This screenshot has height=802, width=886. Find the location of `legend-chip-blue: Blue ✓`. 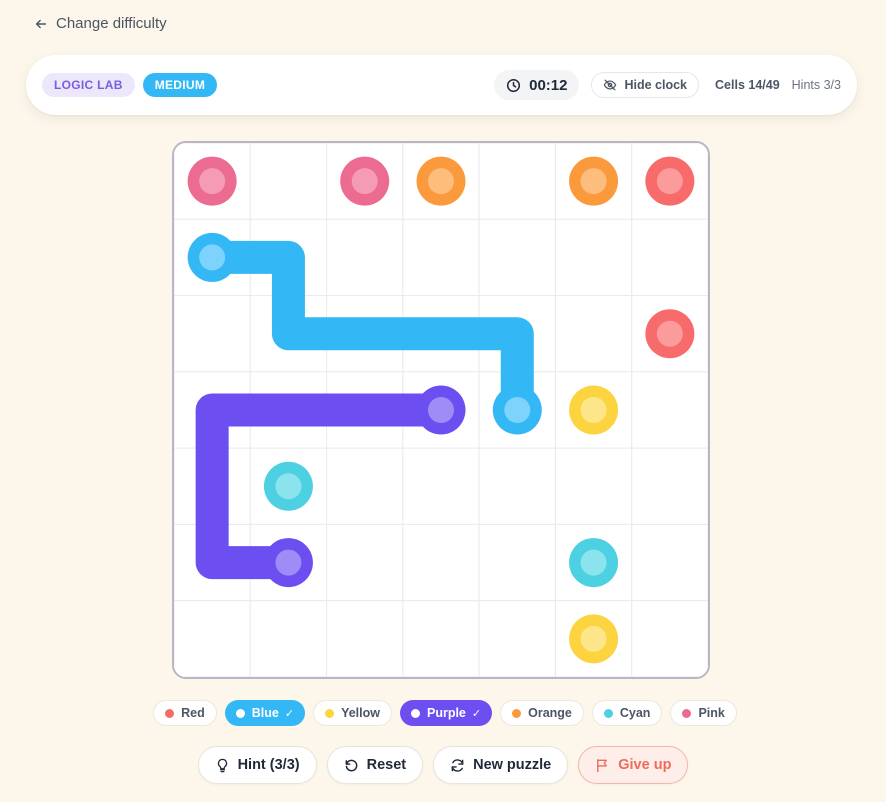

legend-chip-blue: Blue ✓ is located at coordinates (265, 713).